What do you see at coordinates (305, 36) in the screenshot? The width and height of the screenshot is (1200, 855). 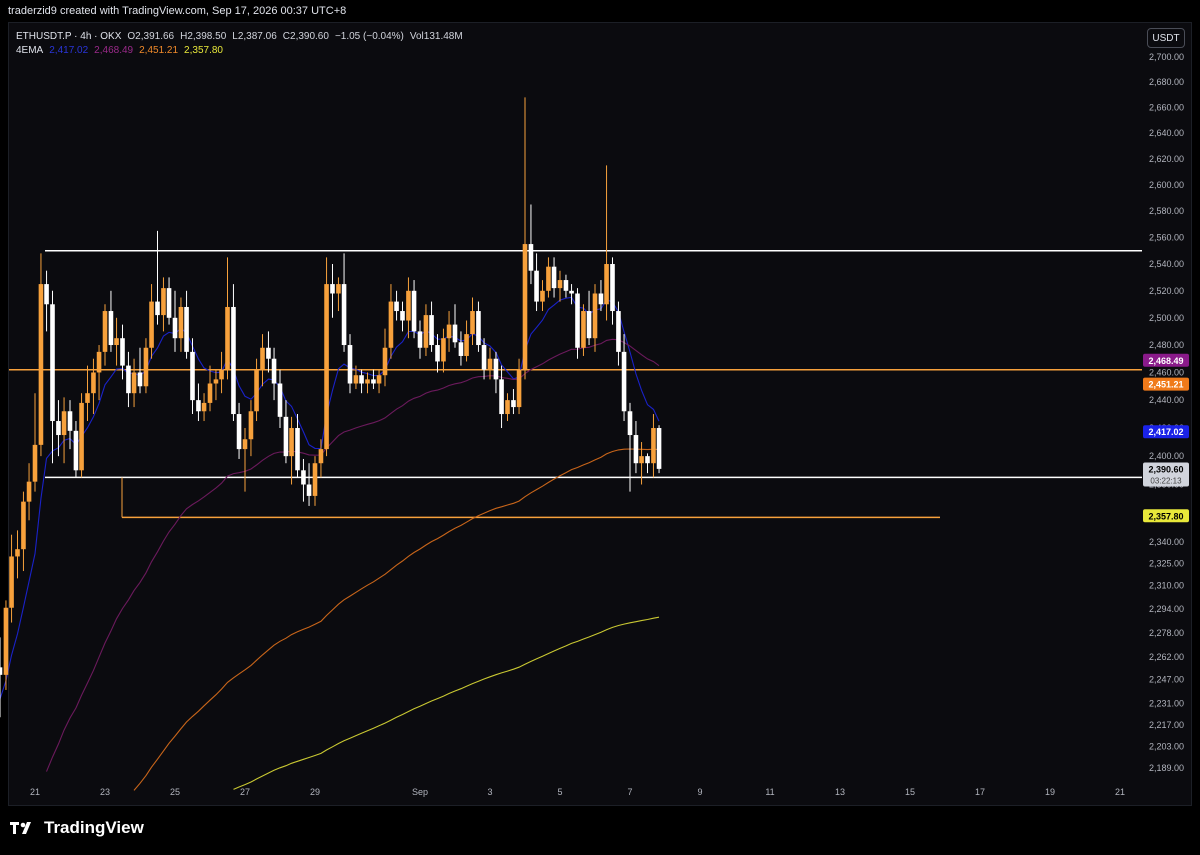 I see `close-value: C2,390.60` at bounding box center [305, 36].